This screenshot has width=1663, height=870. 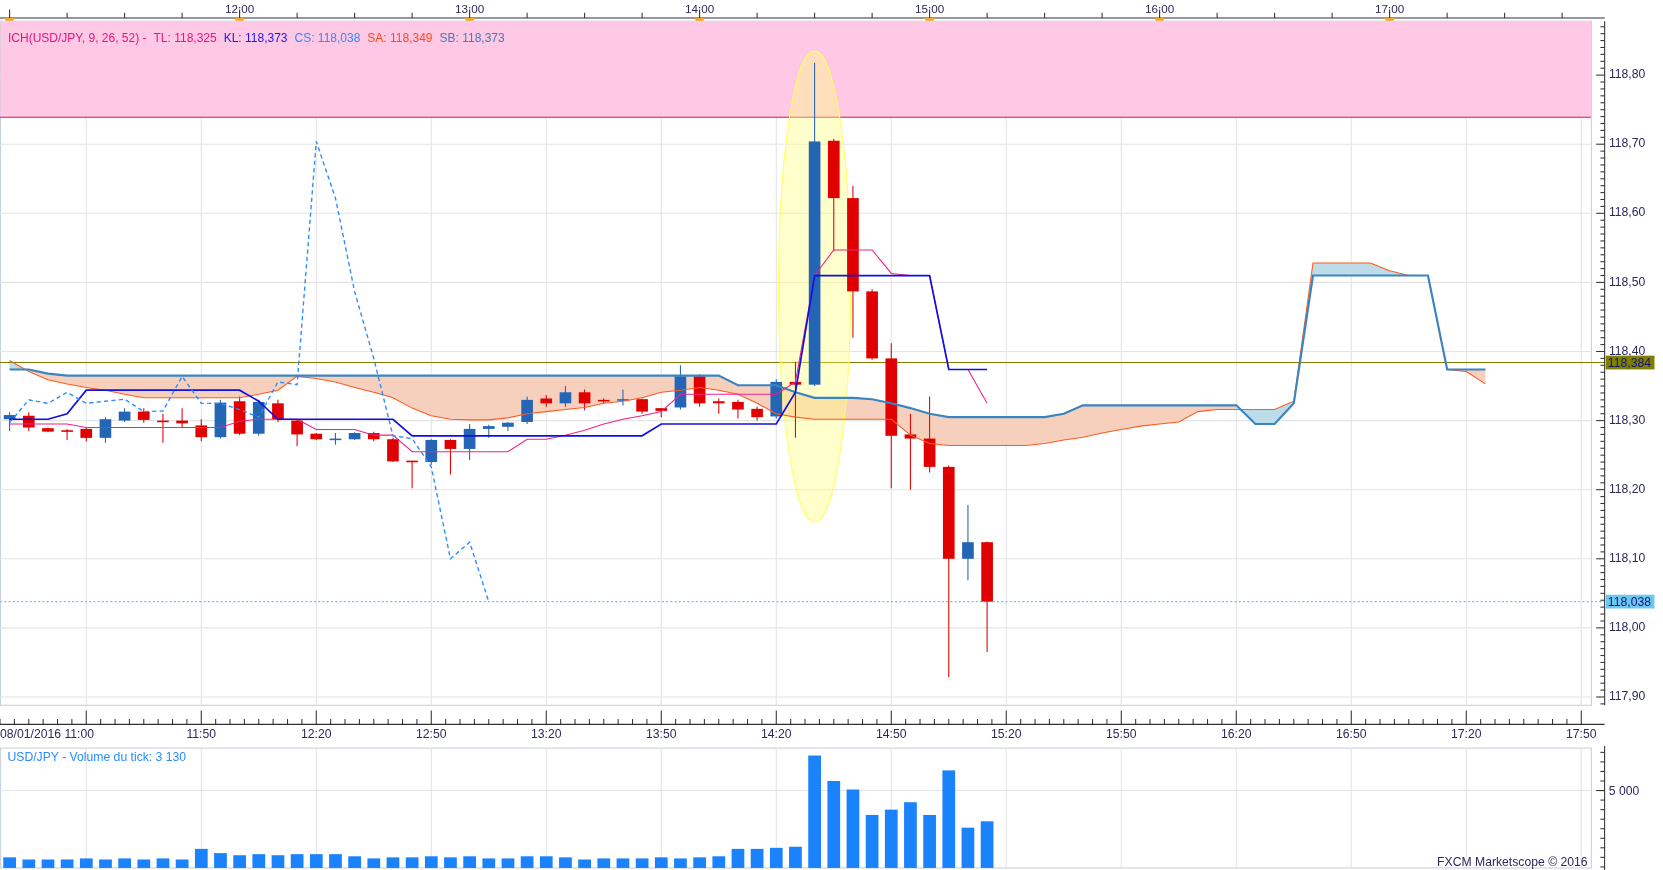 What do you see at coordinates (470, 8) in the screenshot?
I see `axis-label: 13:00` at bounding box center [470, 8].